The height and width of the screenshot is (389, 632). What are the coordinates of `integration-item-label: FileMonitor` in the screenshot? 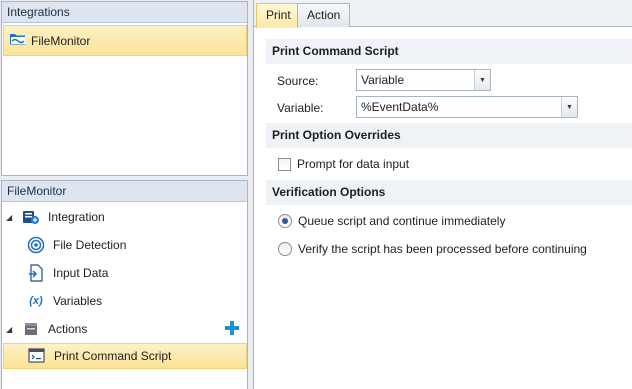 It's located at (61, 40).